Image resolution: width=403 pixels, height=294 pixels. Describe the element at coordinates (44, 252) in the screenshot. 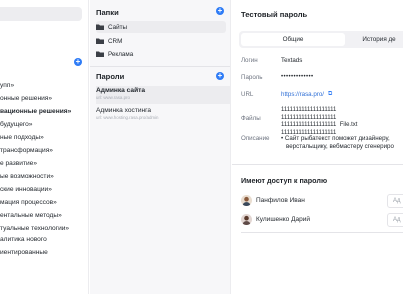

I see `idea-item: иентированные` at that location.